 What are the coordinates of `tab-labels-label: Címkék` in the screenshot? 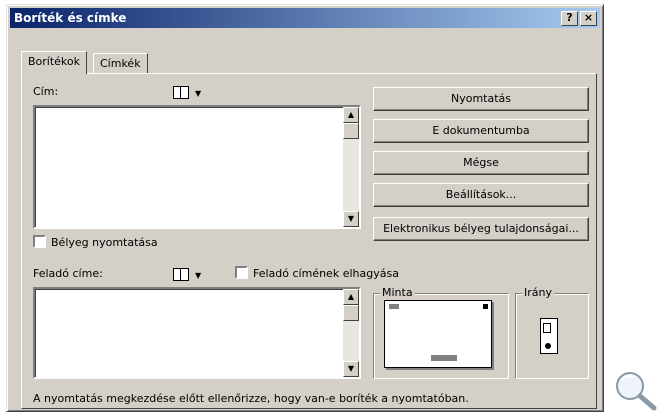 It's located at (120, 63).